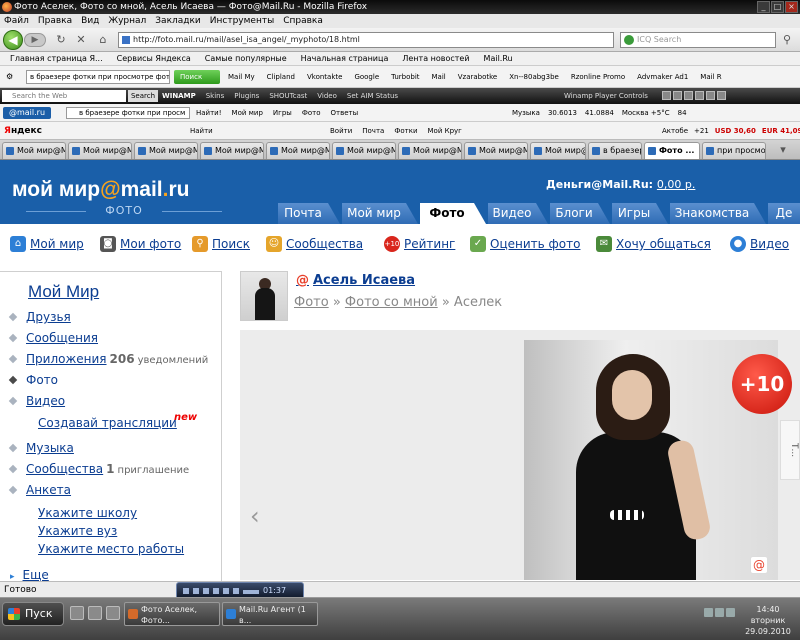 This screenshot has width=800, height=640. What do you see at coordinates (186, 591) in the screenshot?
I see `mp-prev-icon` at bounding box center [186, 591].